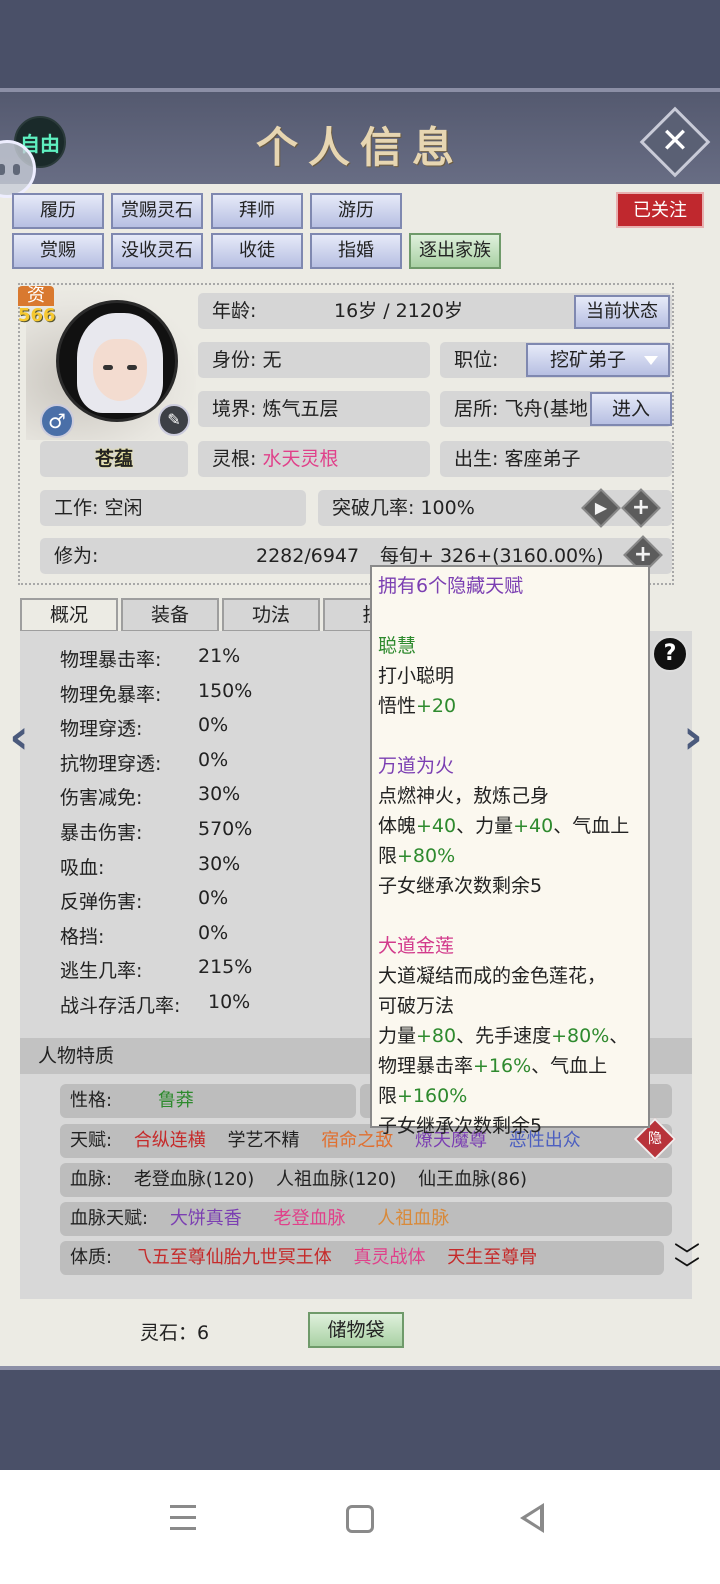 This screenshot has height=1584, width=720. I want to click on talent-desc: 打小聪明, so click(416, 676).